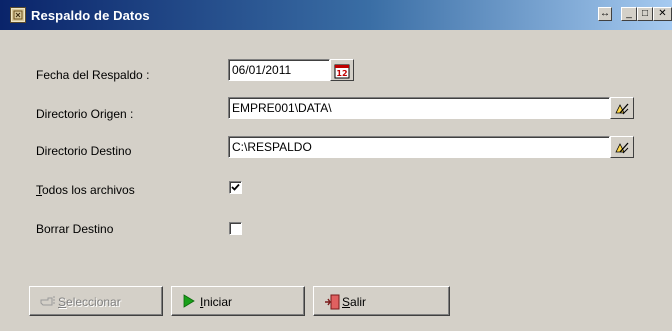  I want to click on calendar-button: 12, so click(342, 70).